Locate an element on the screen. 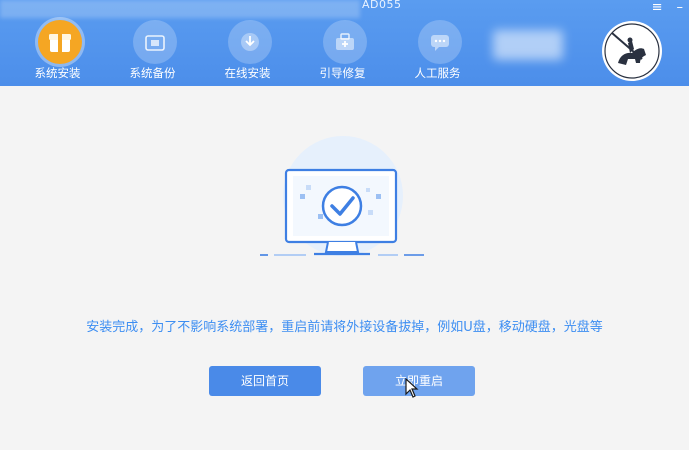 This screenshot has width=689, height=450. nav-item-human-service: 人工服务 is located at coordinates (441, 50).